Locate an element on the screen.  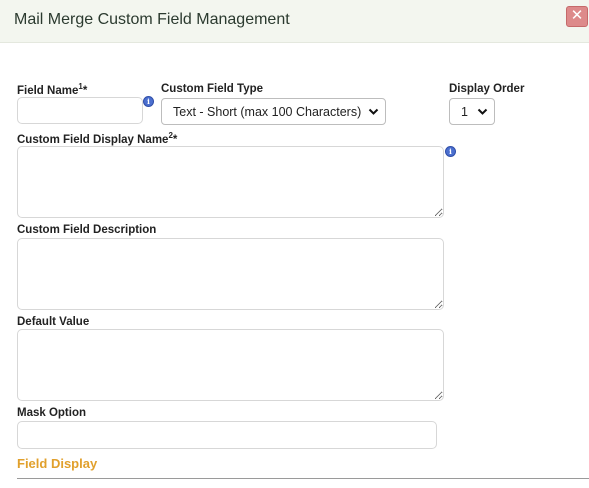
custom-field-type-select: Text - Short (max 100 Characters) is located at coordinates (273, 111).